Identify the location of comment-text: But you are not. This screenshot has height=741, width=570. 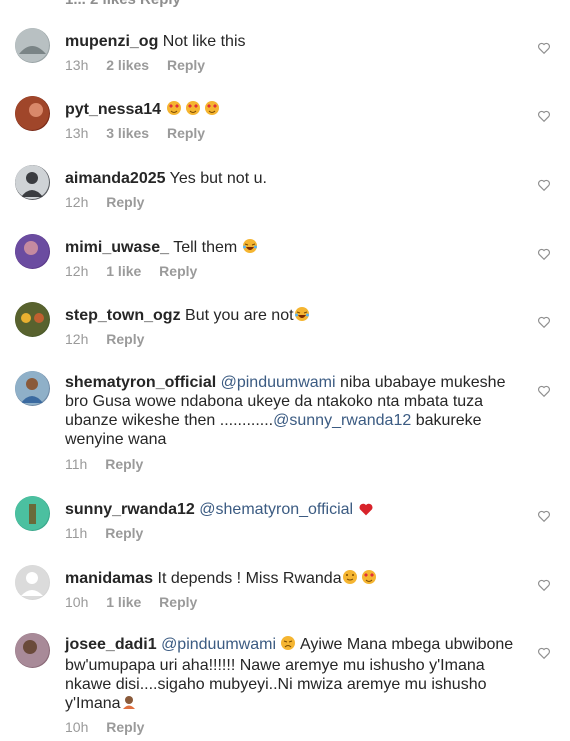
(239, 315).